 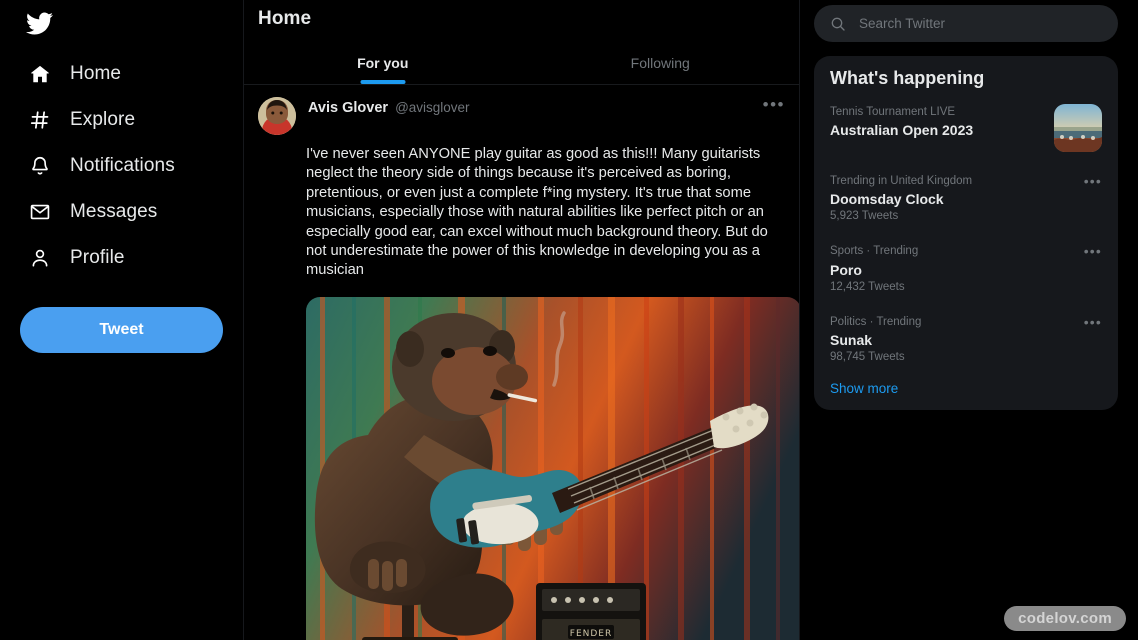 I want to click on feed-tabs: For you Following, so click(x=521, y=65).